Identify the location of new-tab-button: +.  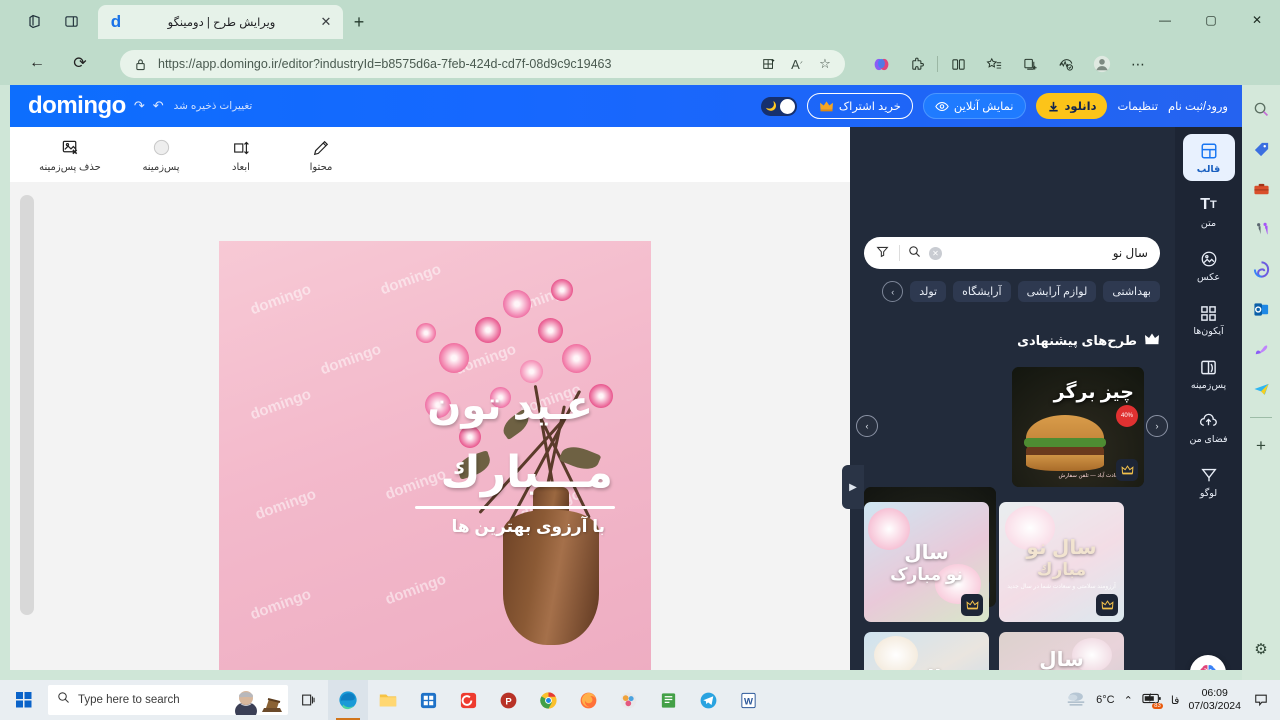
(359, 23).